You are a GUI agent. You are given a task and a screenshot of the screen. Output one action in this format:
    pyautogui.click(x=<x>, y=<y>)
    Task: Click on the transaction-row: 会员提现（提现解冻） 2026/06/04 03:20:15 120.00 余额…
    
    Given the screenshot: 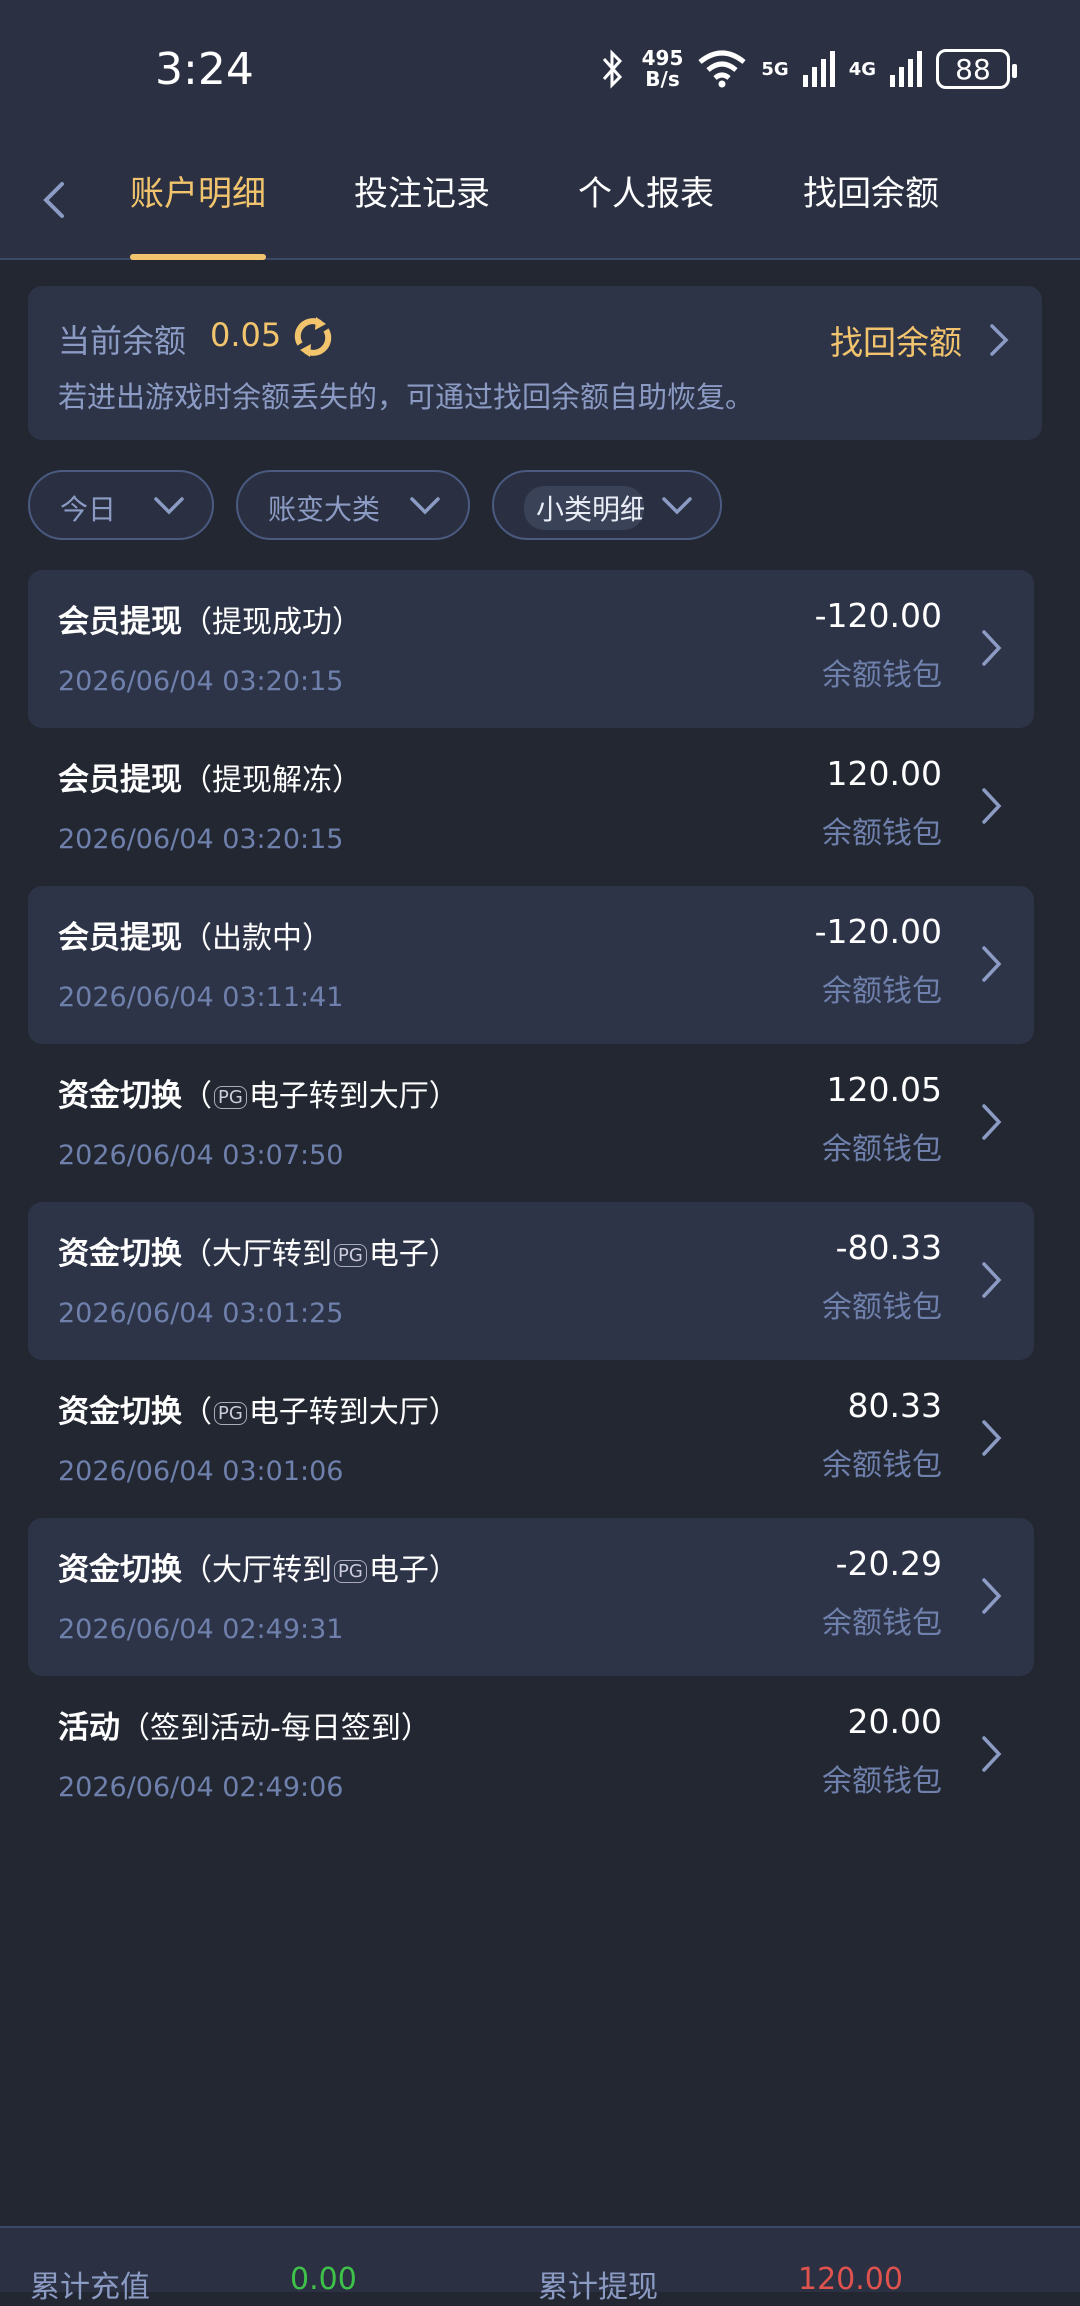 What is the action you would take?
    pyautogui.click(x=531, y=807)
    